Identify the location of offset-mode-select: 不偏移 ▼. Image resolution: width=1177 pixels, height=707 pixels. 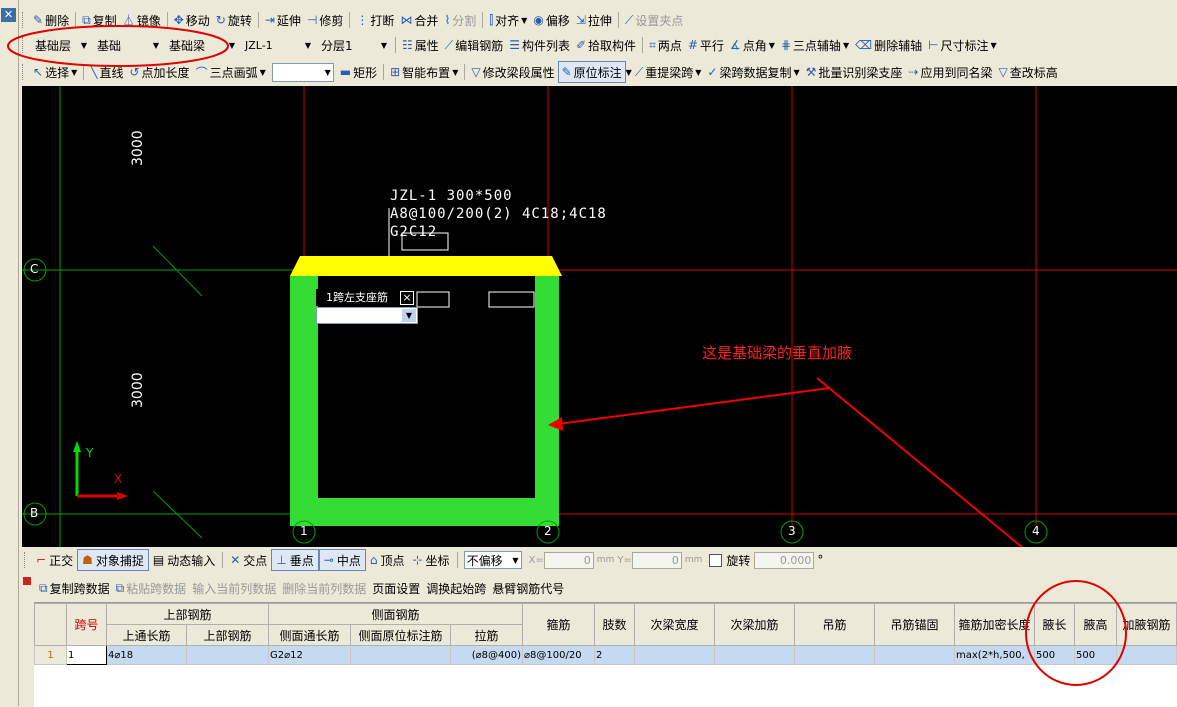
(492, 560).